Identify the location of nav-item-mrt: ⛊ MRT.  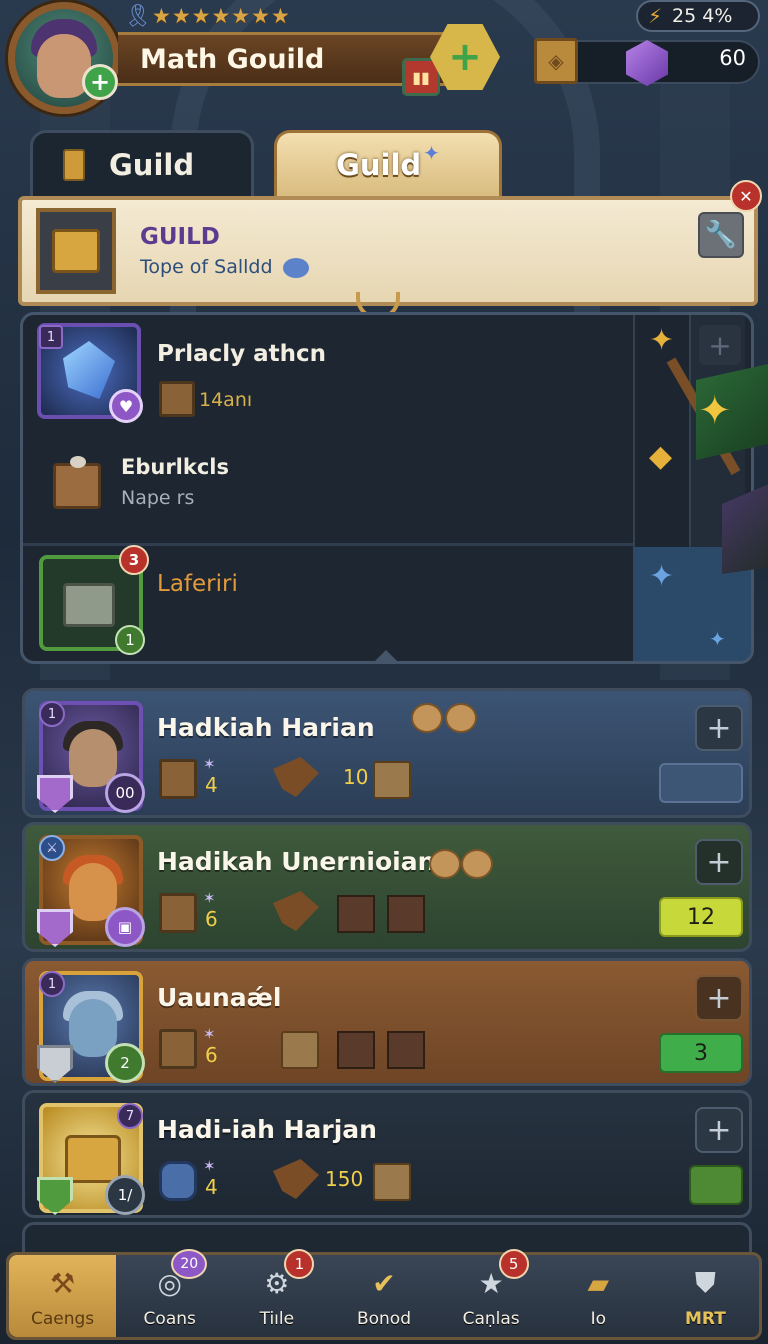
(705, 1296).